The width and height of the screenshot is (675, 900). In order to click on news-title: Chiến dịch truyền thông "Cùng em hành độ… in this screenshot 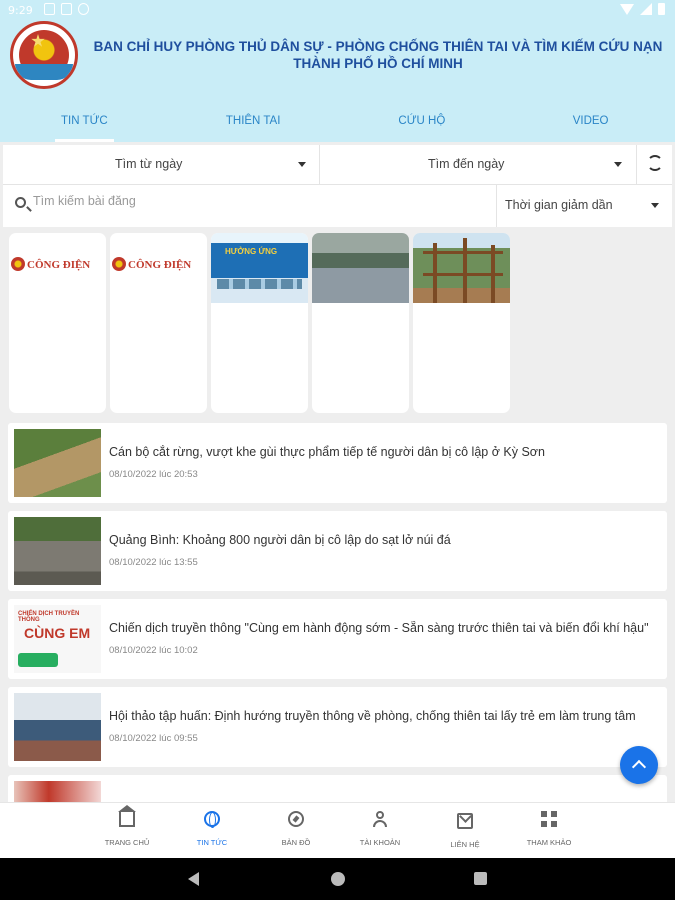, I will do `click(379, 628)`.